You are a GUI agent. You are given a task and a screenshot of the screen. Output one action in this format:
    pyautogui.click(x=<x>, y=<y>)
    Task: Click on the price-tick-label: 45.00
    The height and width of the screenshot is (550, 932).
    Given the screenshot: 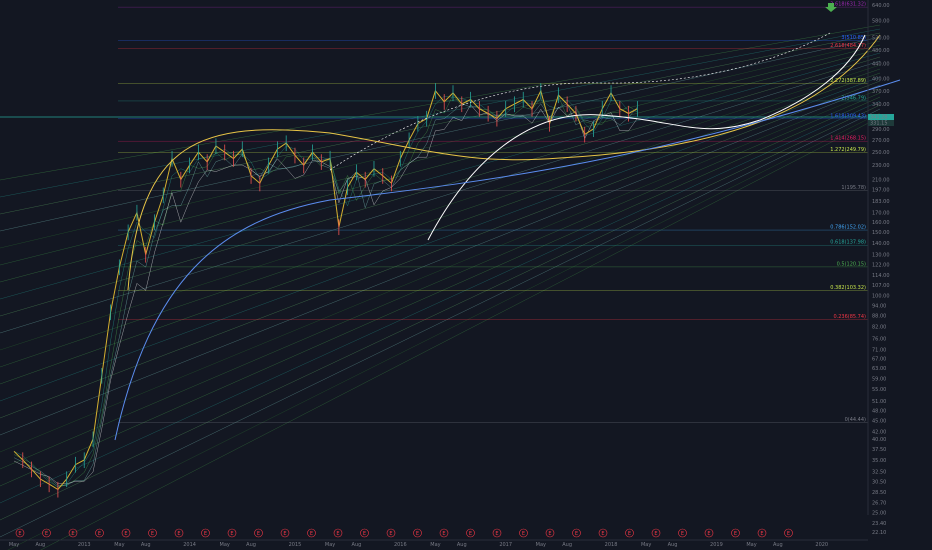 What is the action you would take?
    pyautogui.click(x=879, y=422)
    